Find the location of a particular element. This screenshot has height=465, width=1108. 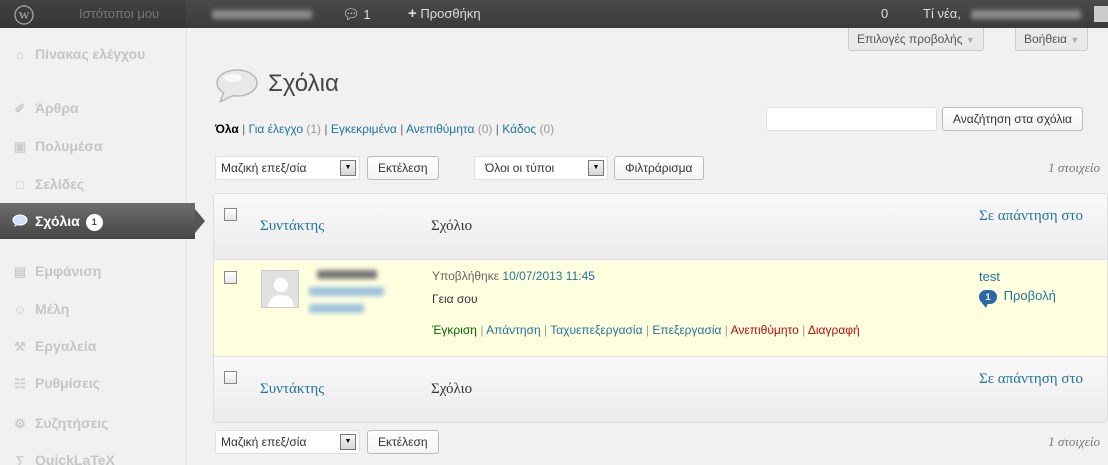

comment-bubble-icon: 💬︎ is located at coordinates (351, 14).